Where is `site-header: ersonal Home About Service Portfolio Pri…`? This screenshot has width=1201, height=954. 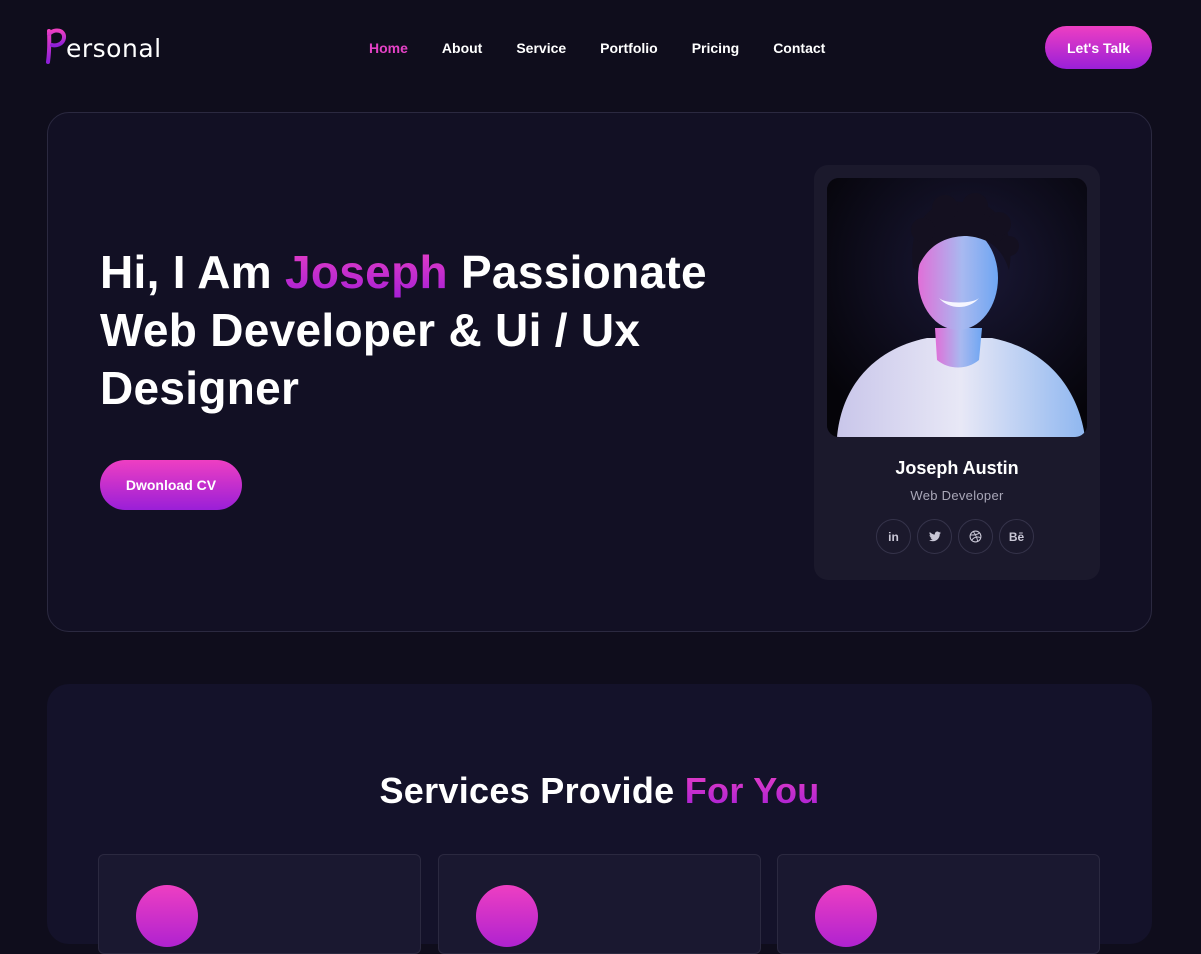 site-header: ersonal Home About Service Portfolio Pri… is located at coordinates (600, 47).